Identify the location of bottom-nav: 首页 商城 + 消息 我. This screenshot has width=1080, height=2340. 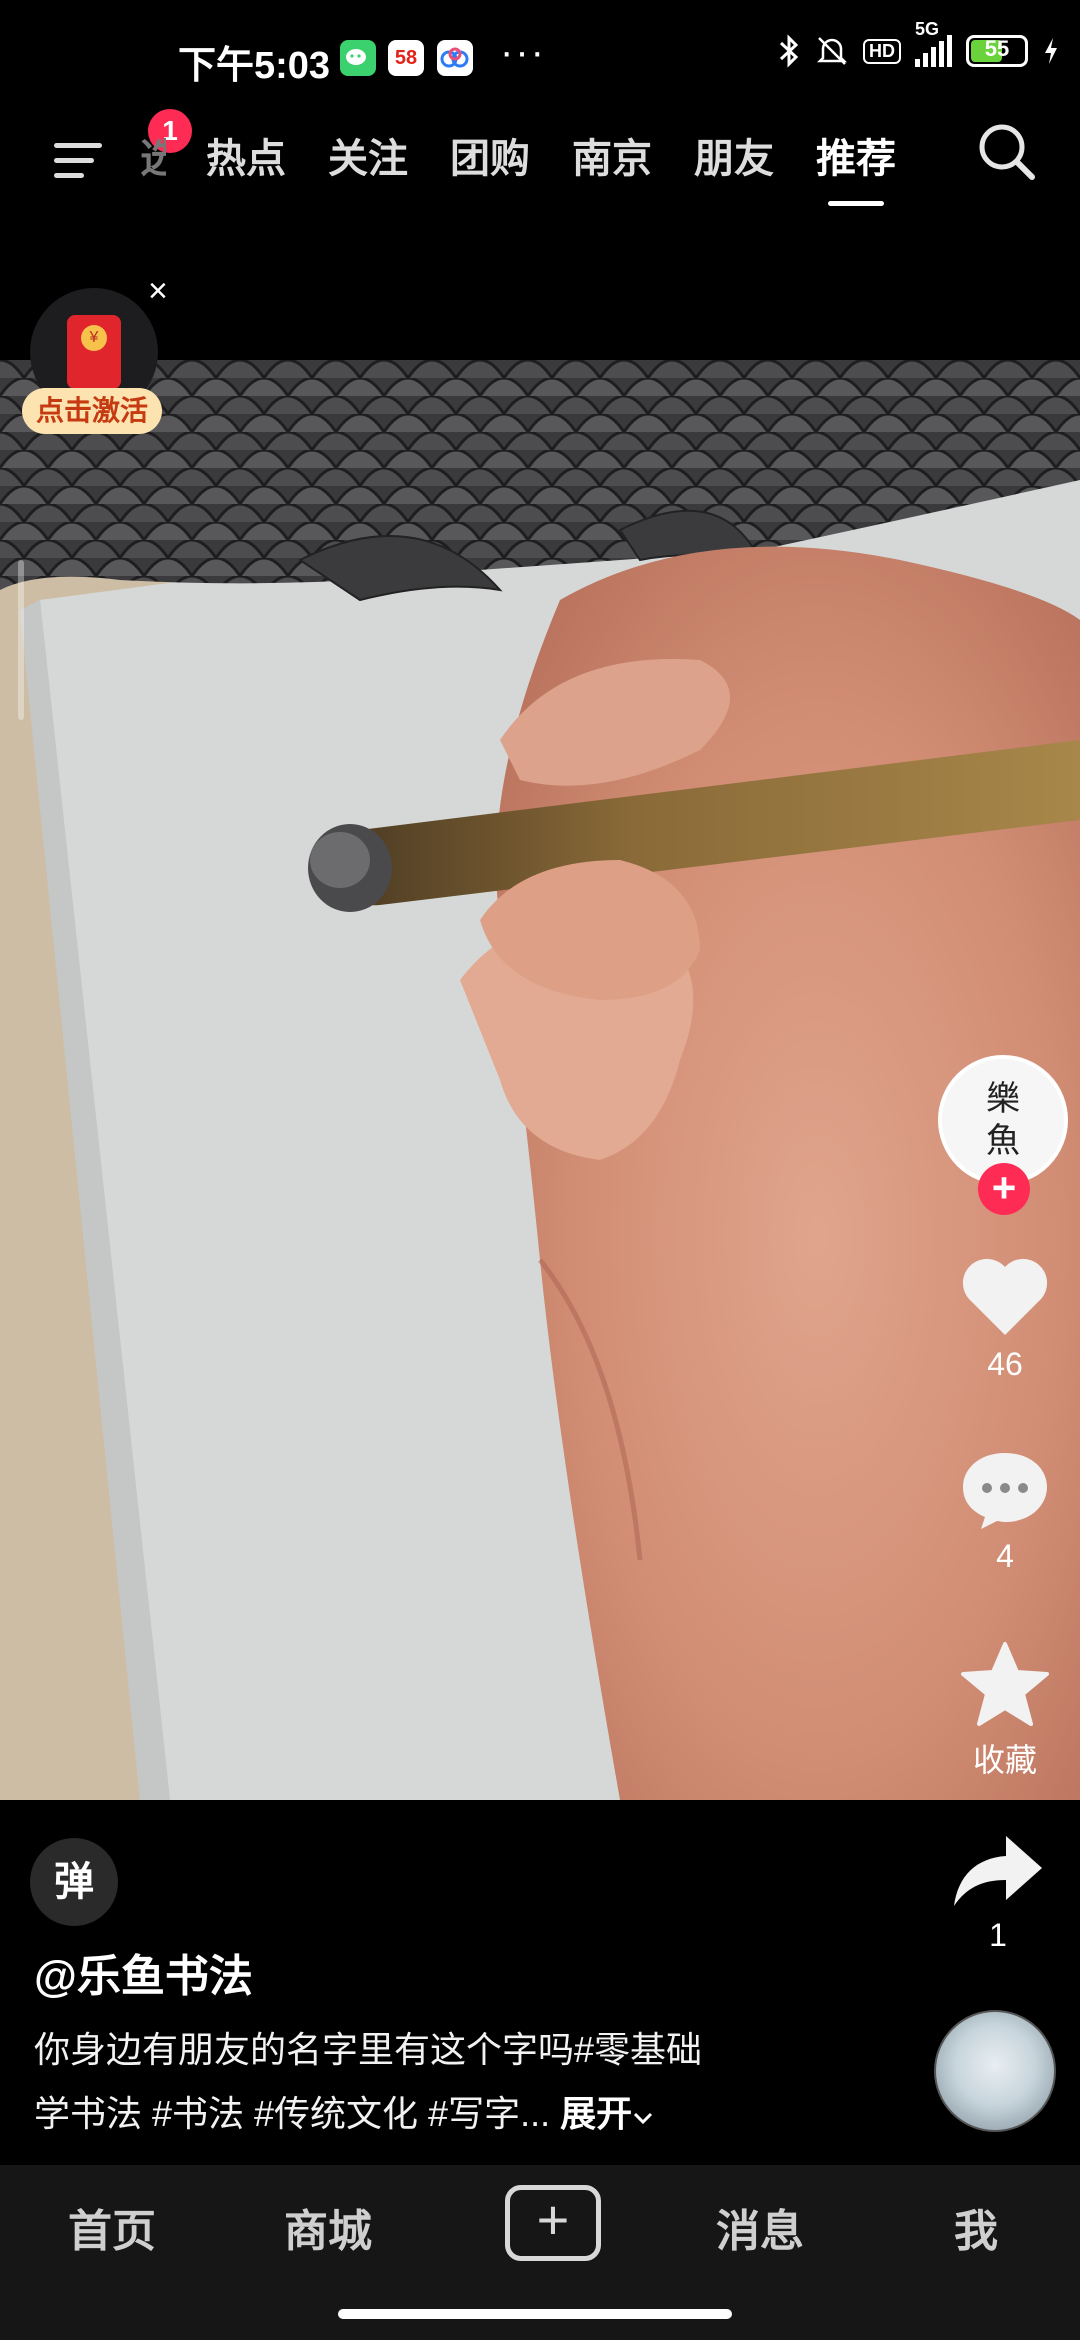
(540, 2252).